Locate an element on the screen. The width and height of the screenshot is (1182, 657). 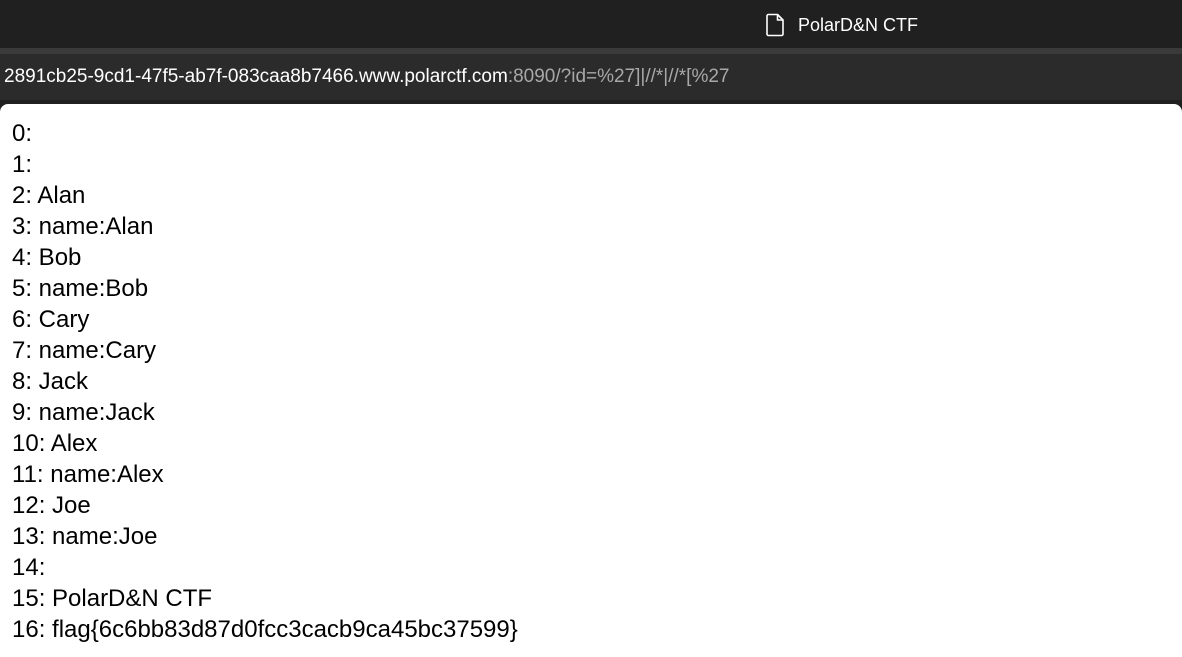
output-line: 5: name:Bob is located at coordinates (80, 288).